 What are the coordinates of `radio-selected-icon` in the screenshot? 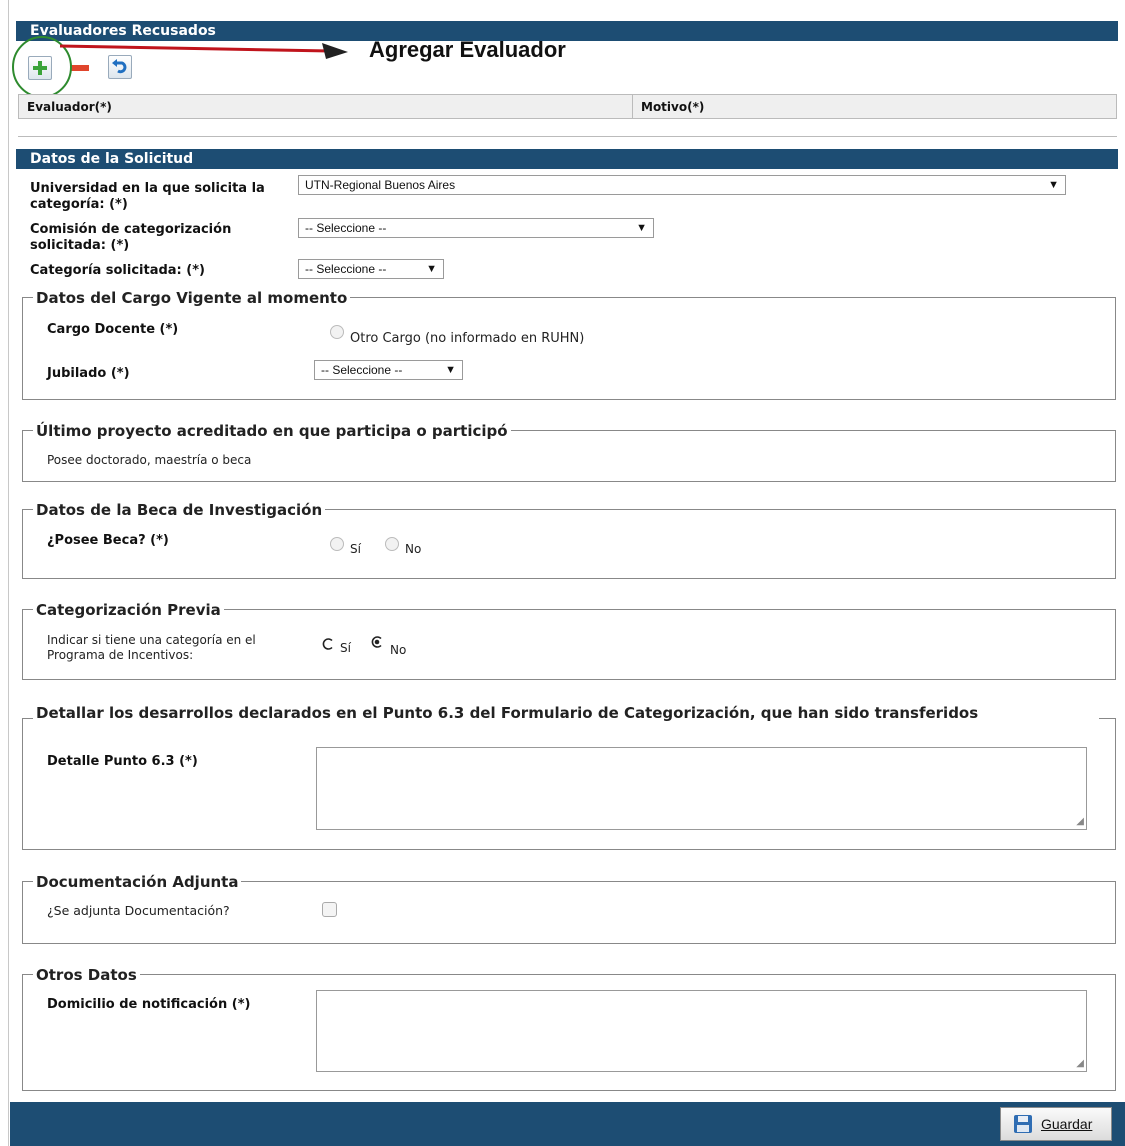 It's located at (376, 642).